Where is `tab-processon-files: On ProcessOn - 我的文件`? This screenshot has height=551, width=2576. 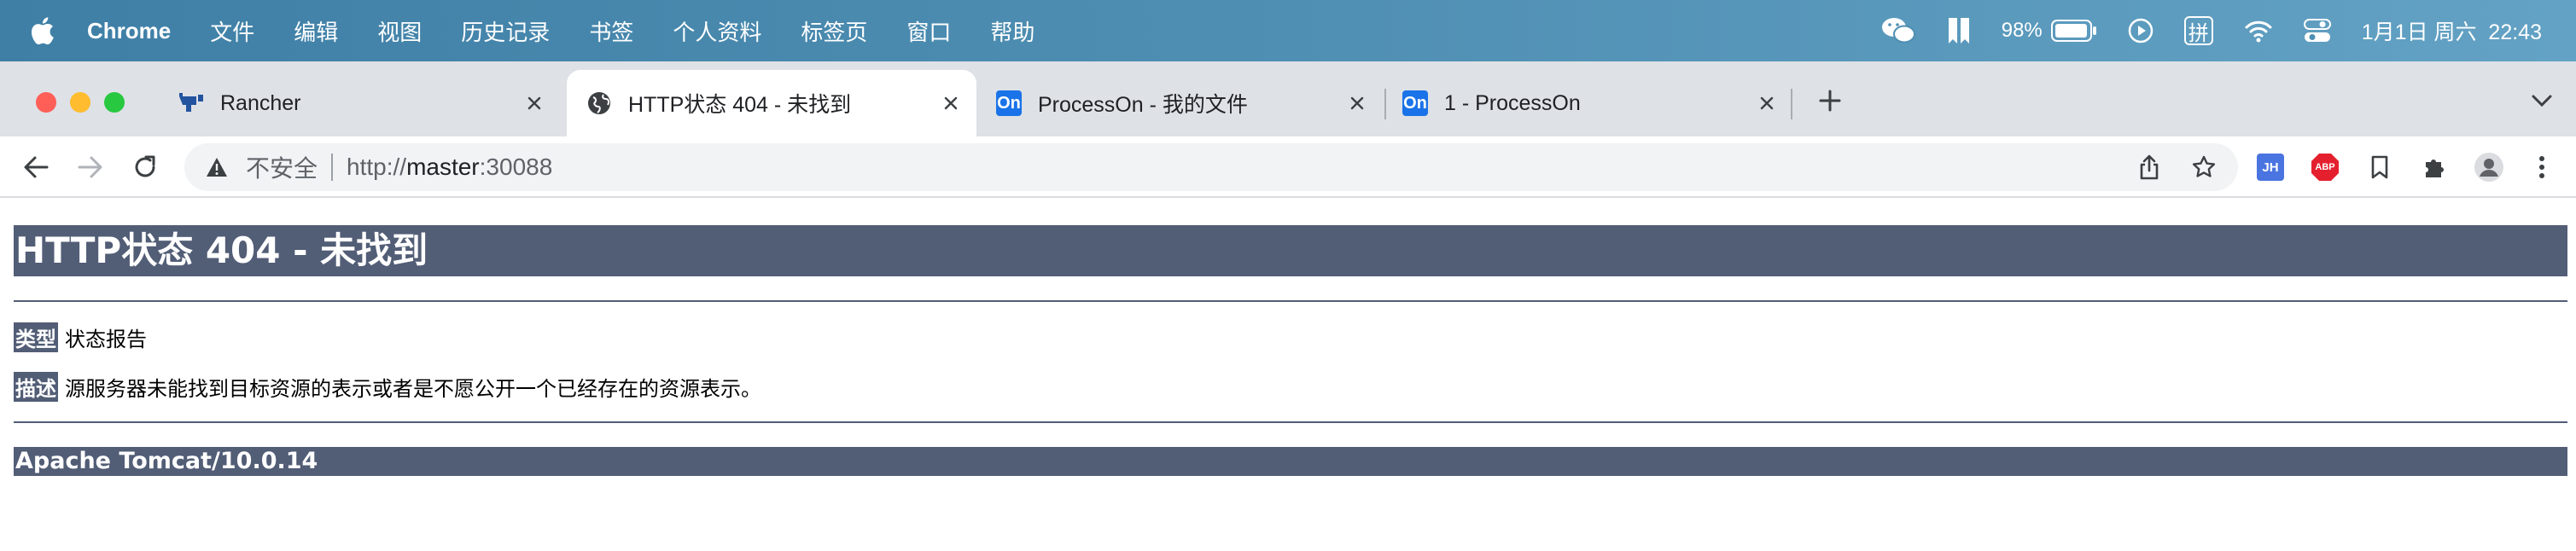
tab-processon-files: On ProcessOn - 我的文件 is located at coordinates (1179, 103).